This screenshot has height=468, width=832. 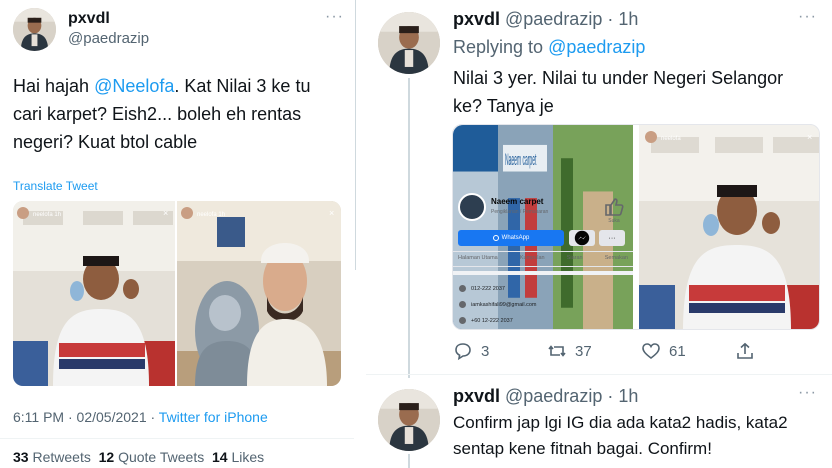 I want to click on likes-count: 14, so click(x=220, y=457).